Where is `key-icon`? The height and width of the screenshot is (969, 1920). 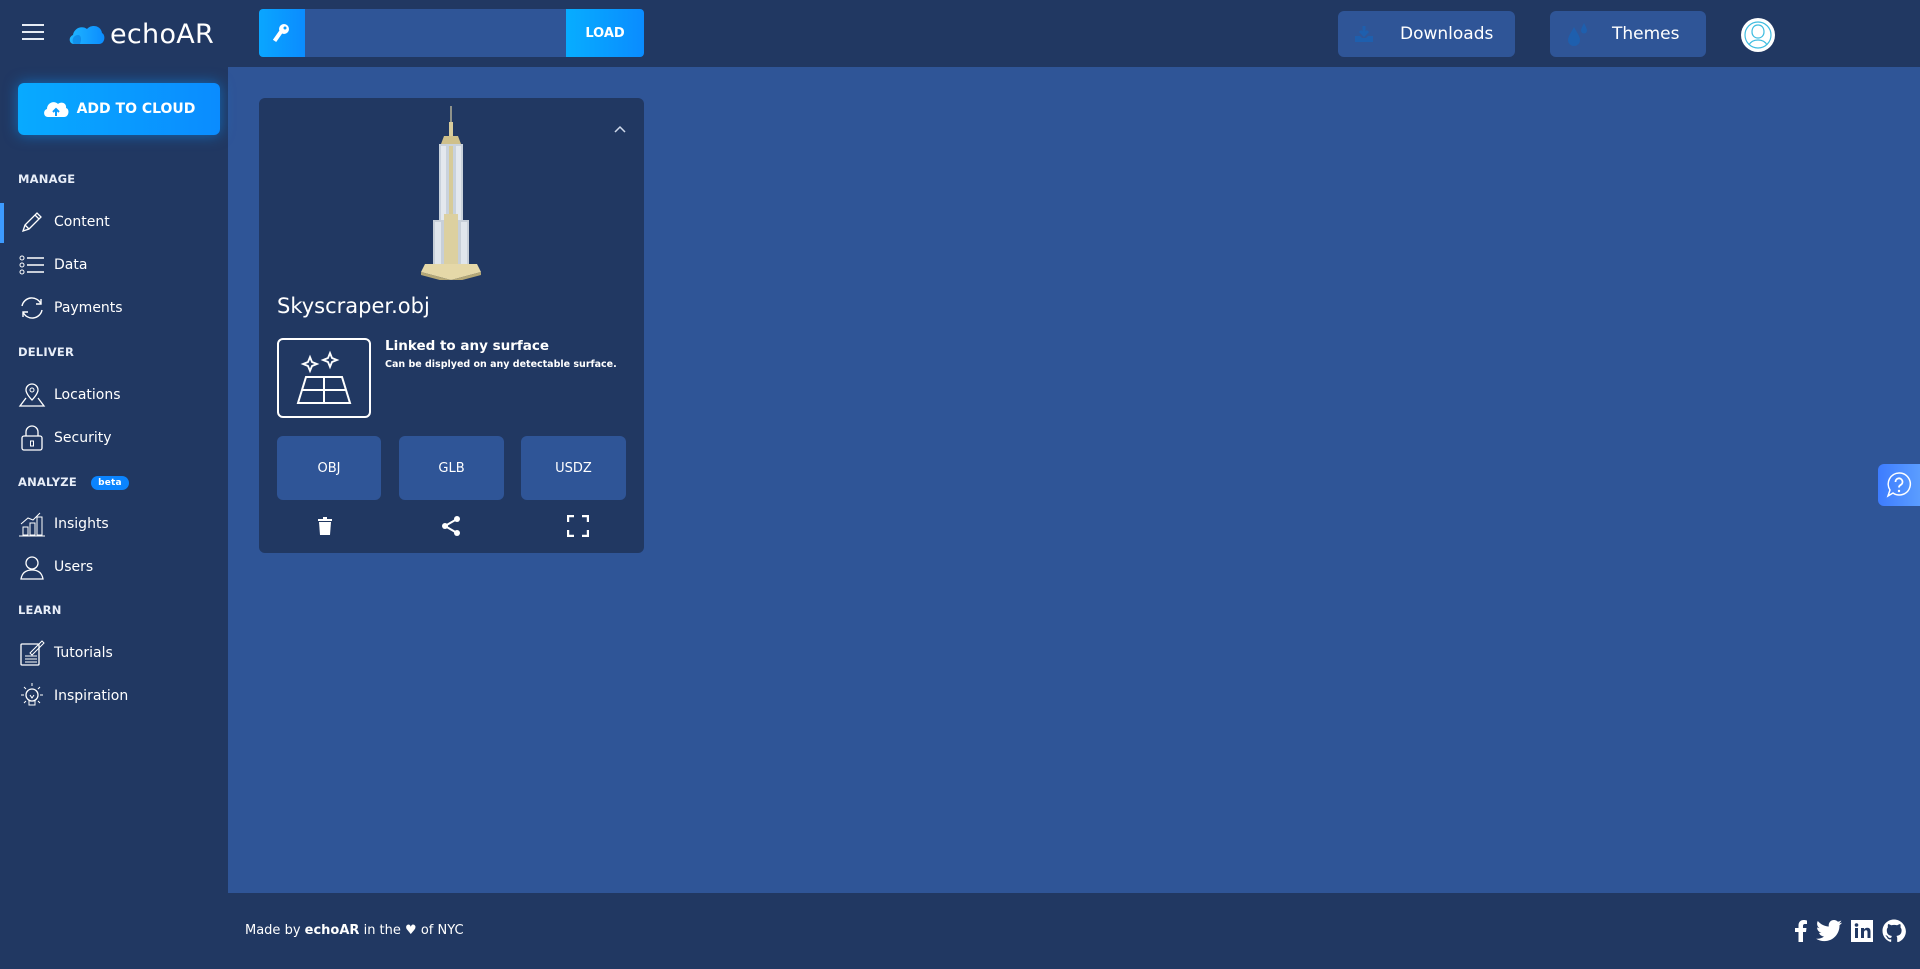 key-icon is located at coordinates (282, 33).